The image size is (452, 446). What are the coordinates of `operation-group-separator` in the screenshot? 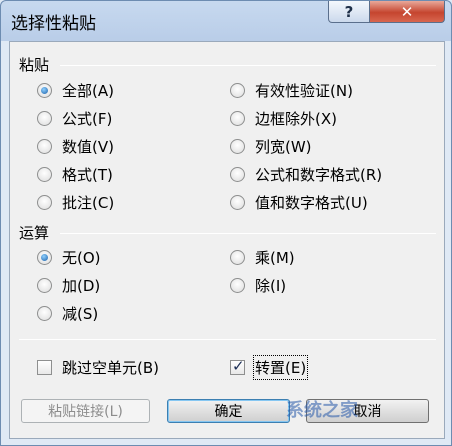 It's located at (248, 233).